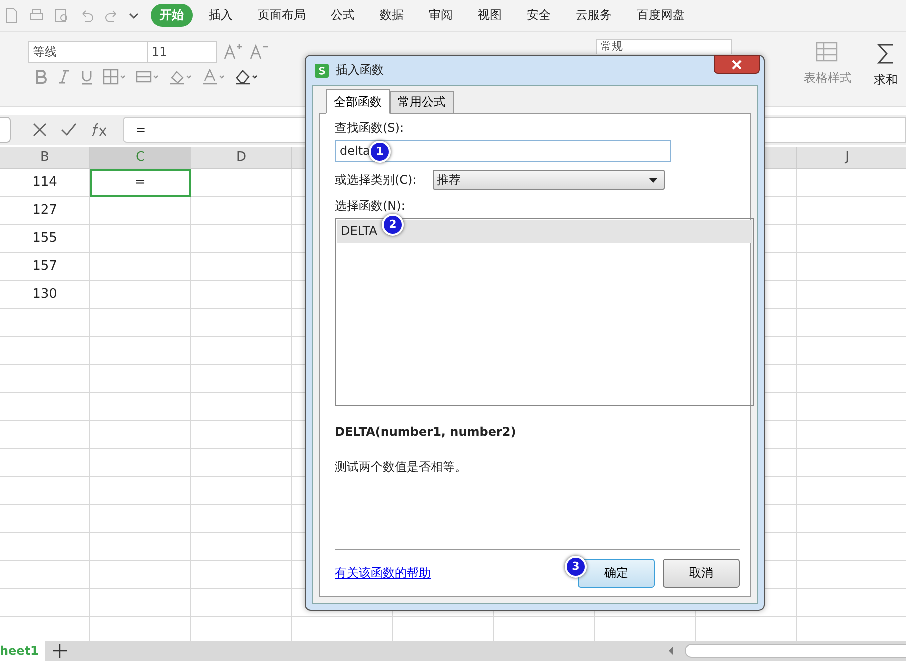 The width and height of the screenshot is (906, 661). What do you see at coordinates (616, 573) in the screenshot?
I see `ok-button: 确定` at bounding box center [616, 573].